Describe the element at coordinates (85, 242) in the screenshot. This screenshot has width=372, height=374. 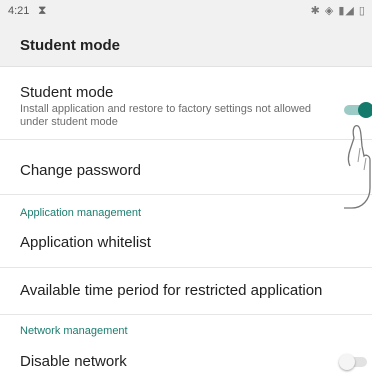
I see `application-whitelist-title: Application whitelist` at that location.